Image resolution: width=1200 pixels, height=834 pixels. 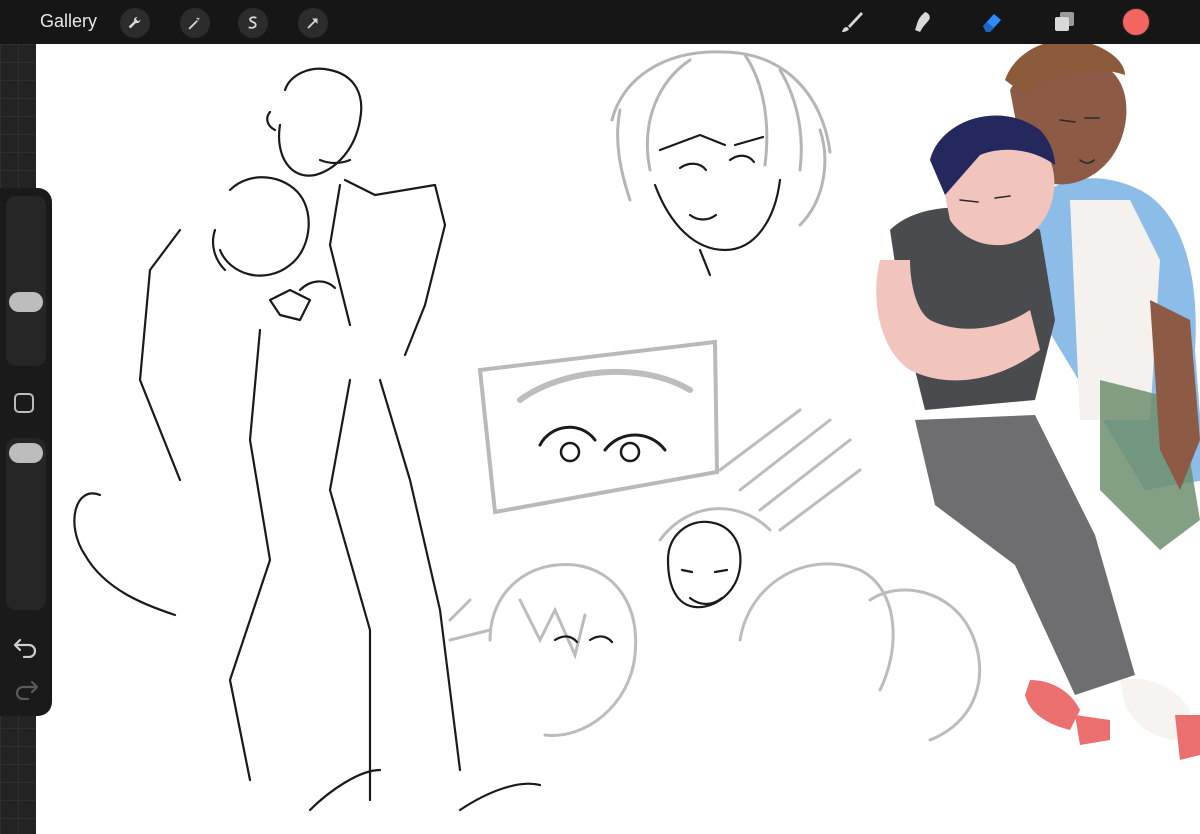 What do you see at coordinates (26, 524) in the screenshot?
I see `opacity-slider` at bounding box center [26, 524].